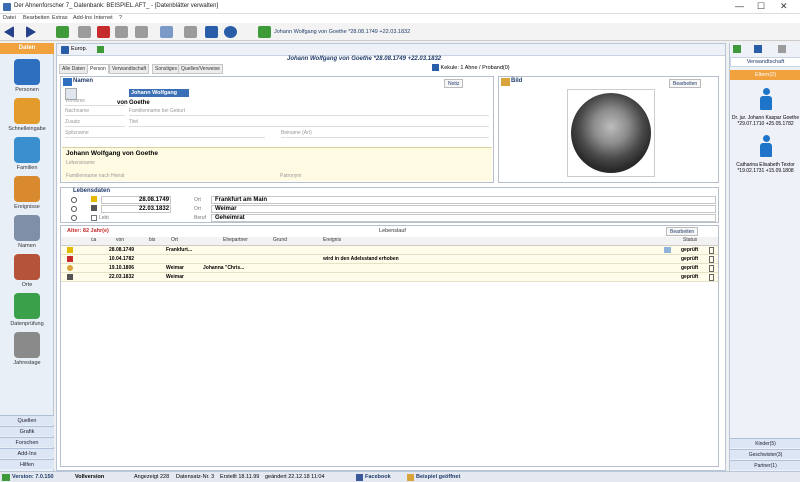 The image size is (800, 482). What do you see at coordinates (758, 49) in the screenshot?
I see `right-view-icon` at bounding box center [758, 49].